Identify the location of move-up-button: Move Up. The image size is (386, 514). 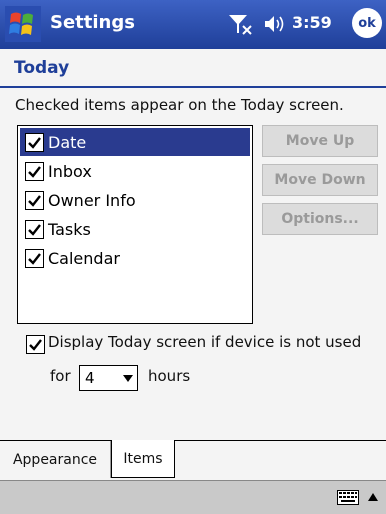
(320, 141).